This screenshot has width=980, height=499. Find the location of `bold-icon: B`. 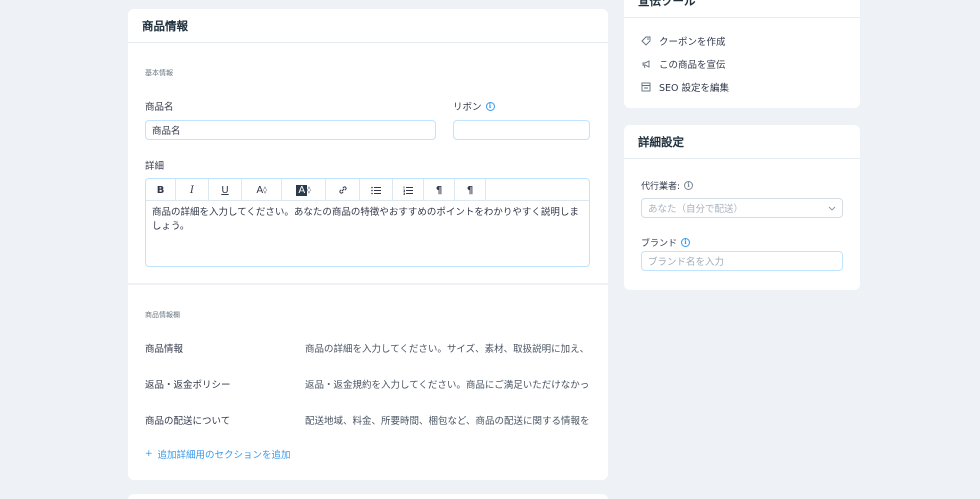

bold-icon: B is located at coordinates (160, 190).